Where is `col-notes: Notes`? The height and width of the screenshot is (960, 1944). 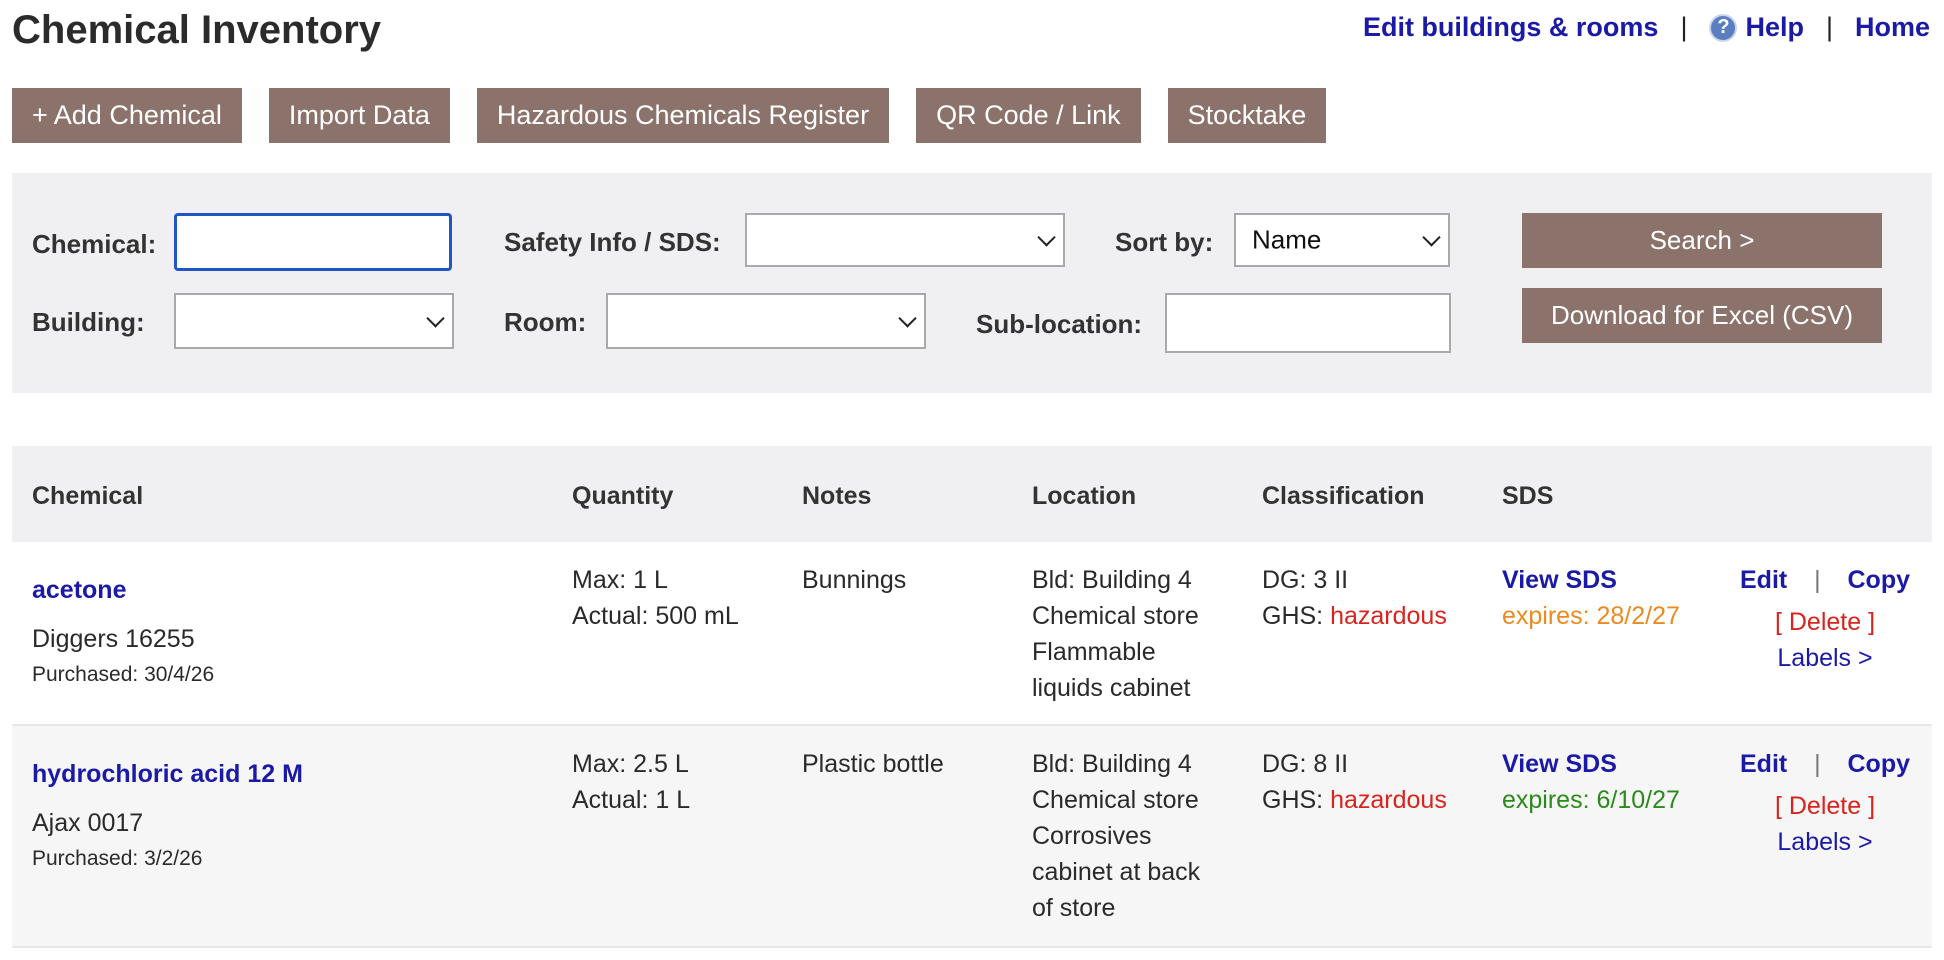 col-notes: Notes is located at coordinates (837, 496).